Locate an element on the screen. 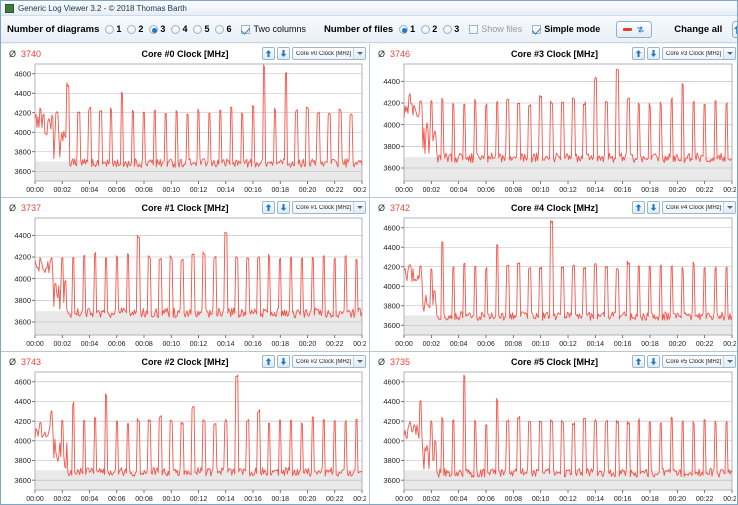  svg-text: 00:14 is located at coordinates (596, 190).